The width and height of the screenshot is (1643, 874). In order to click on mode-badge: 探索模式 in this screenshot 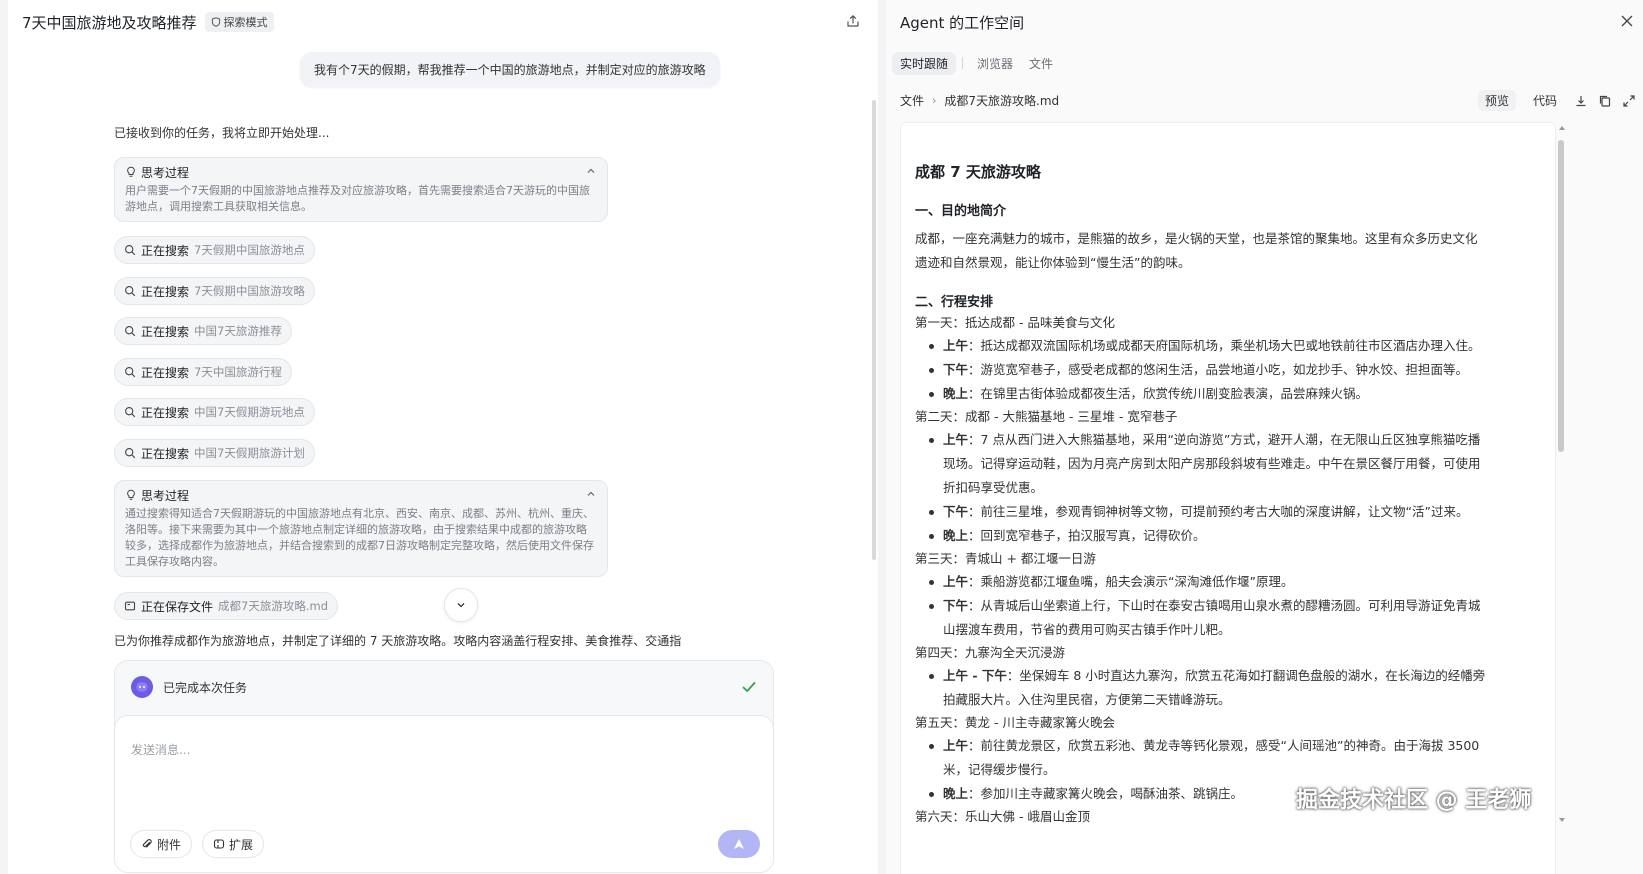, I will do `click(239, 22)`.